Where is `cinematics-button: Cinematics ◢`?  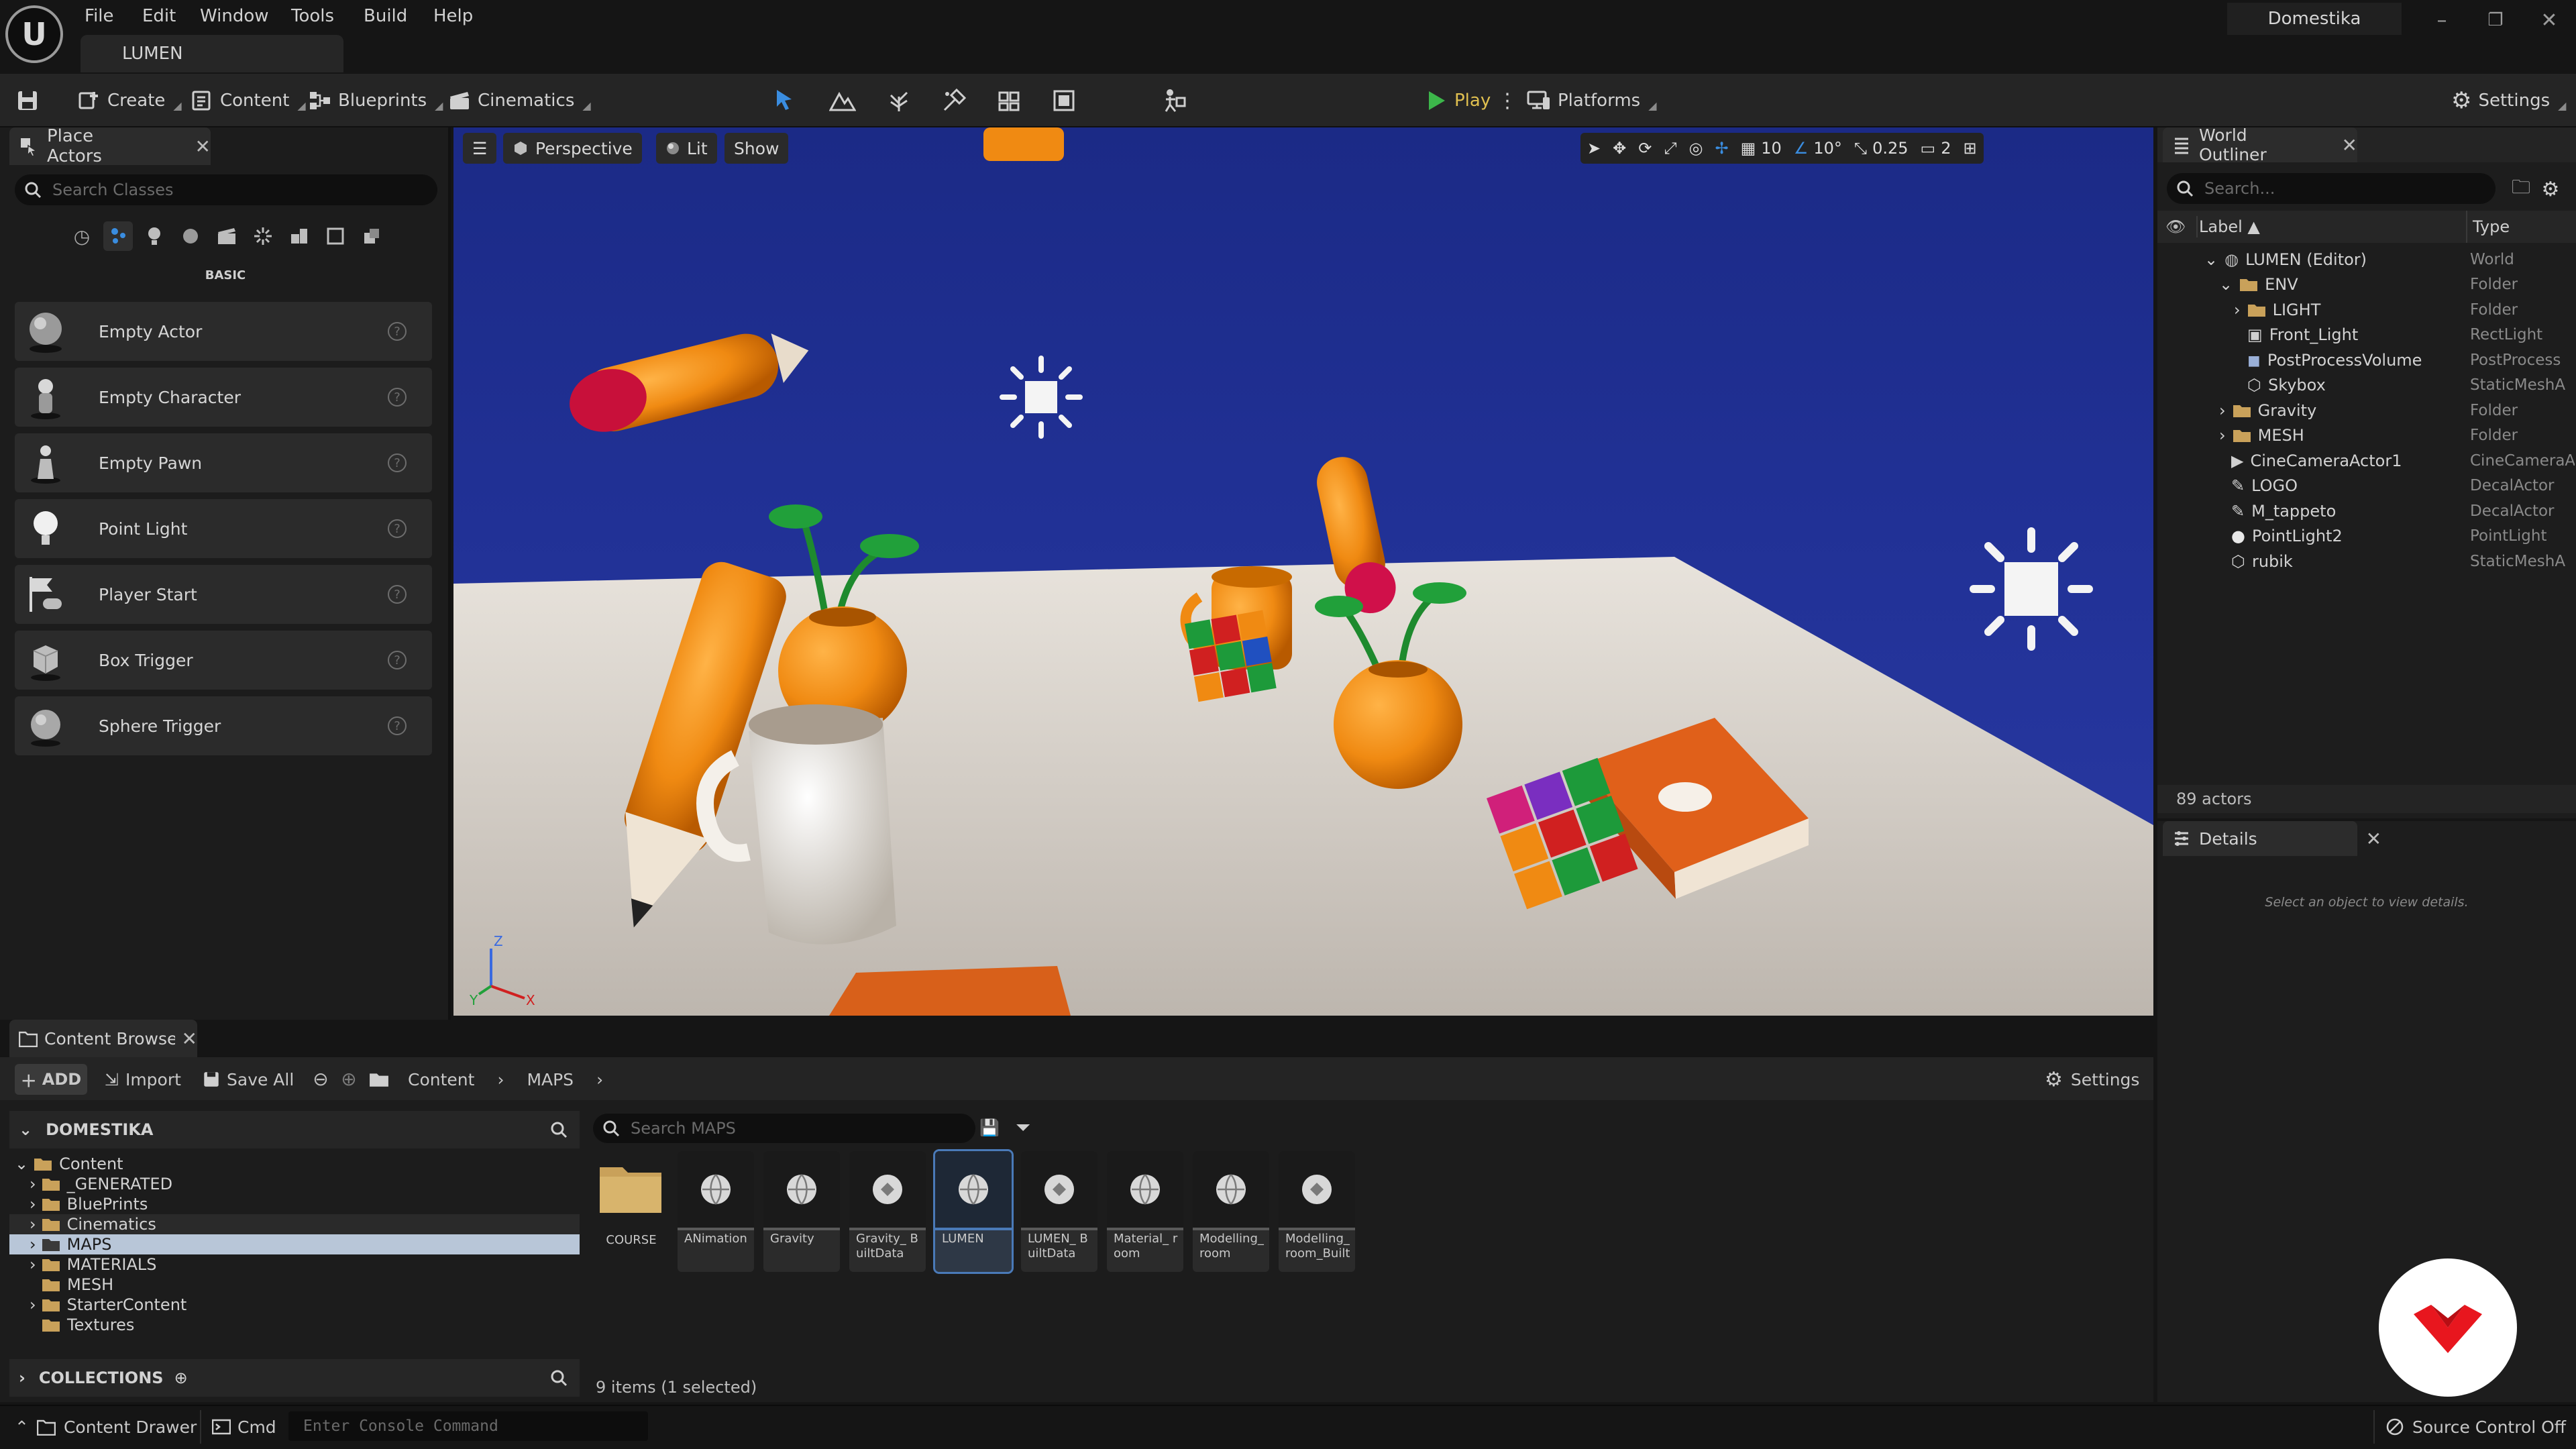 cinematics-button: Cinematics ◢ is located at coordinates (519, 100).